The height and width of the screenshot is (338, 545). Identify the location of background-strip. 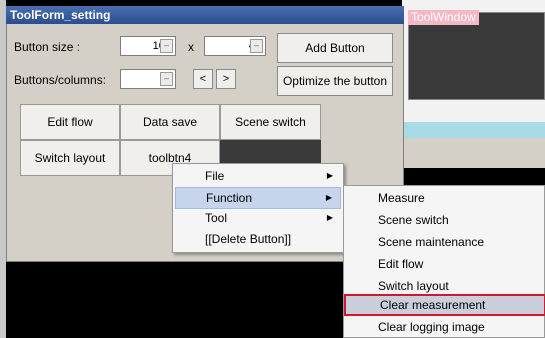
(473, 130).